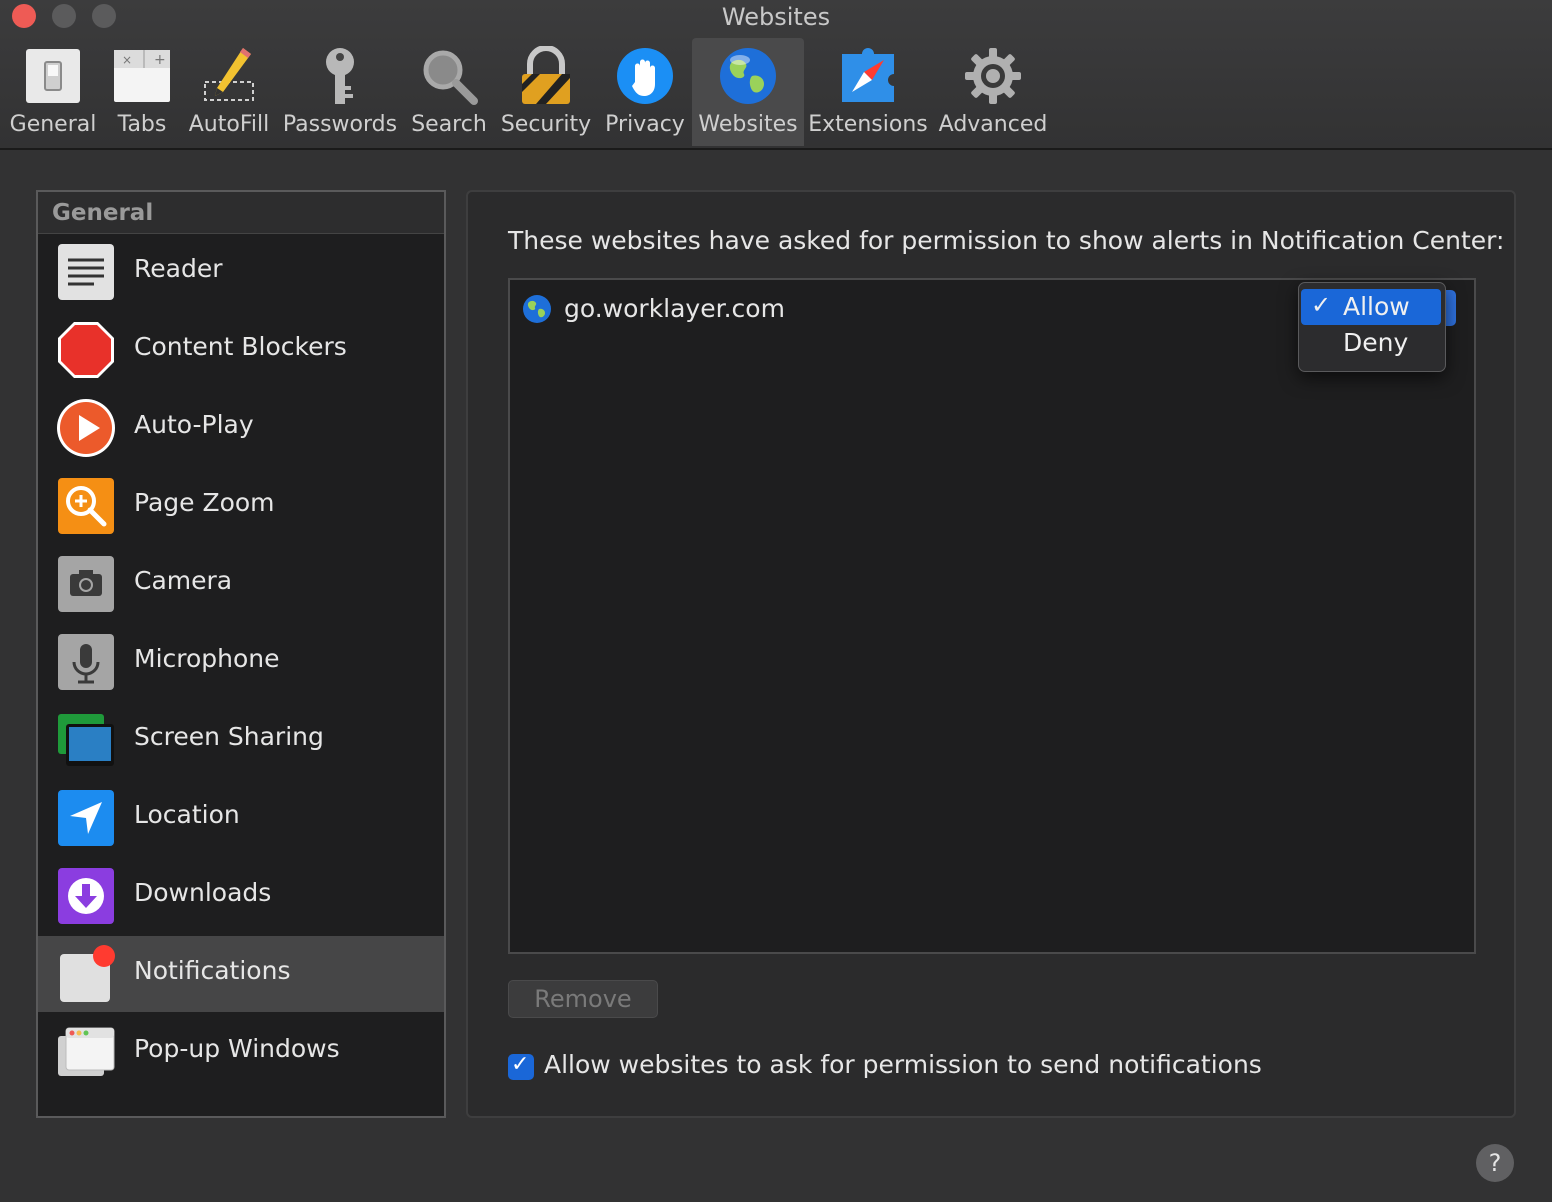 The image size is (1552, 1202). I want to click on sidebar-item-page-zoom: Page Zoom, so click(241, 506).